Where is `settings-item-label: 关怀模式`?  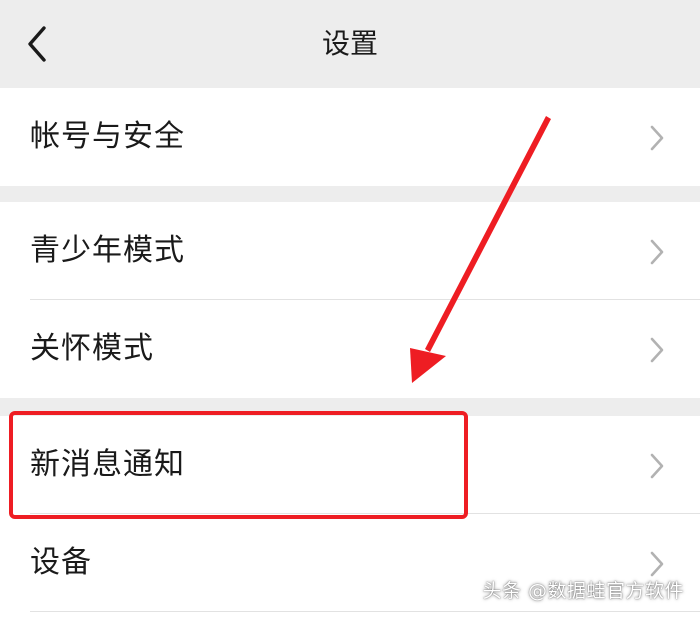
settings-item-label: 关怀模式 is located at coordinates (92, 348).